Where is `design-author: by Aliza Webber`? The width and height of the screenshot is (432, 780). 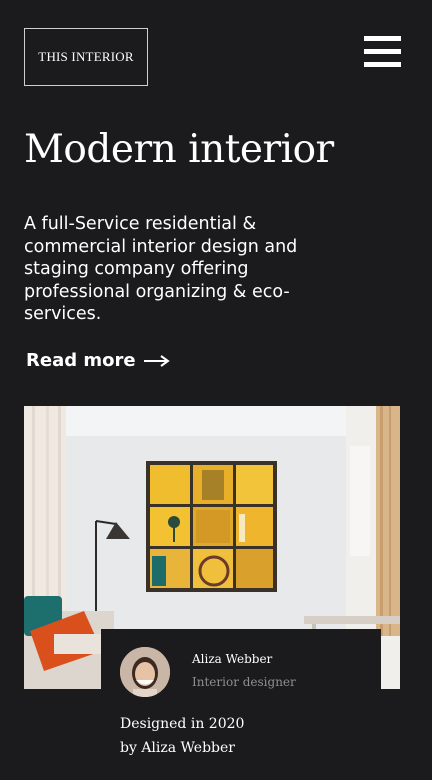 design-author: by Aliza Webber is located at coordinates (177, 748).